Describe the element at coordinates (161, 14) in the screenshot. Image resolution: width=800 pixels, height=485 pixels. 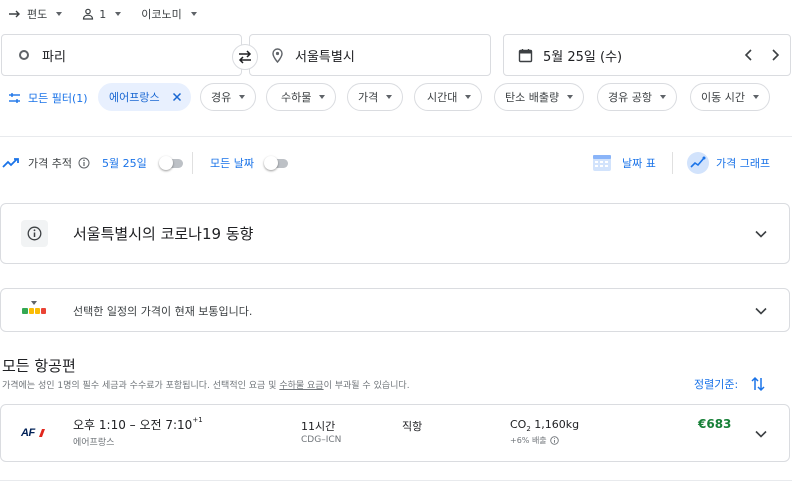
I see `cabin-label: 이코노미` at that location.